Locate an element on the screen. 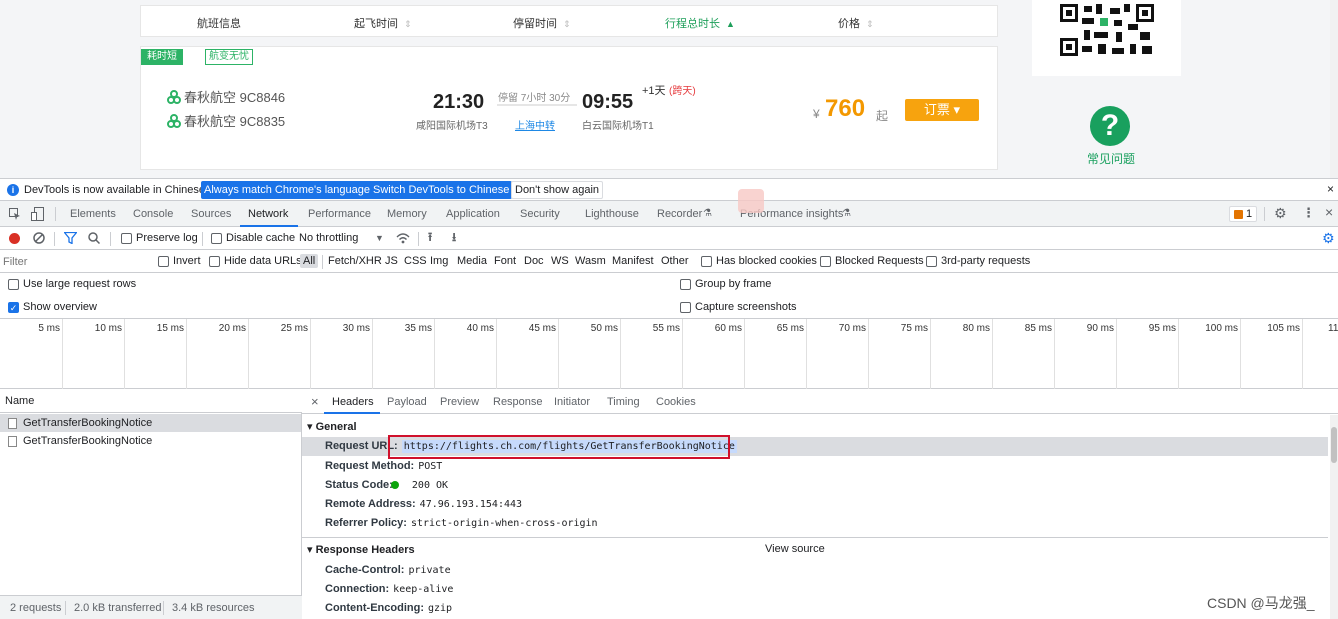  response-headers-section-header: ▾ Response Headers is located at coordinates (361, 549).